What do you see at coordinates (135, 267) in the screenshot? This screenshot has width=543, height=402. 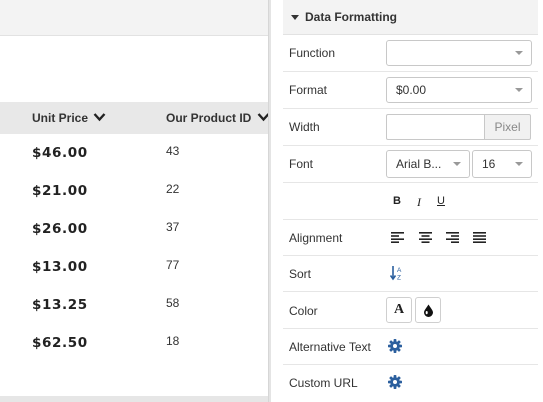 I see `table-row: $13.00 77` at bounding box center [135, 267].